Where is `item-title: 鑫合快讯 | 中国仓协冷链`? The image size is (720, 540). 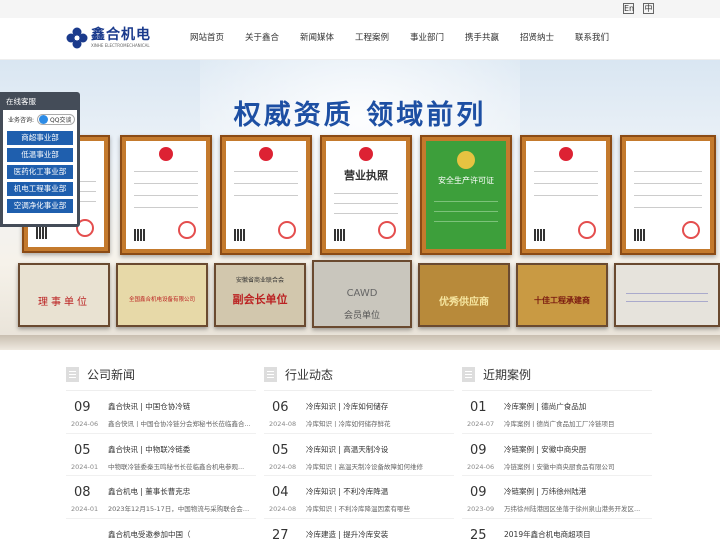
item-title: 鑫合快讯 | 中国仓协冷链 is located at coordinates (149, 406).